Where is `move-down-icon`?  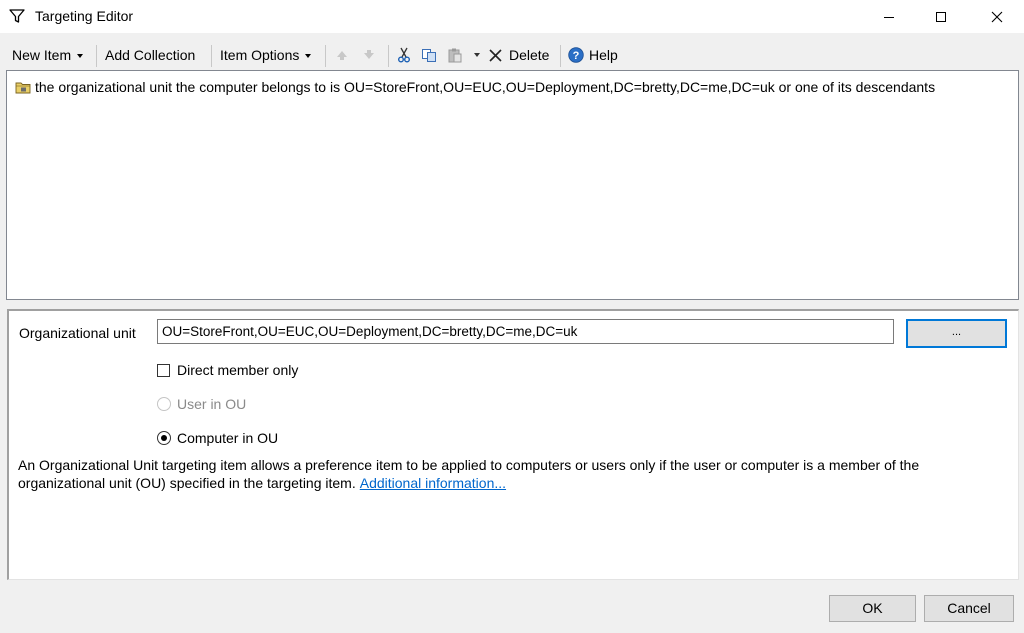
move-down-icon is located at coordinates (369, 55).